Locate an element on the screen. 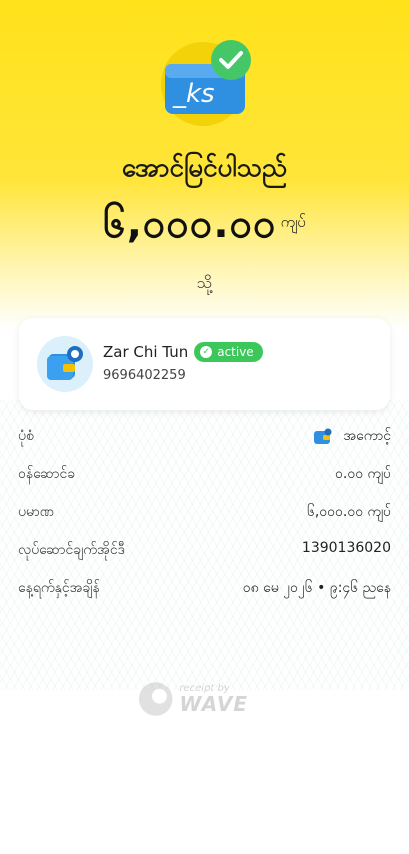 Image resolution: width=409 pixels, height=854 pixels. detail-label: ပုံစံ is located at coordinates (26, 436).